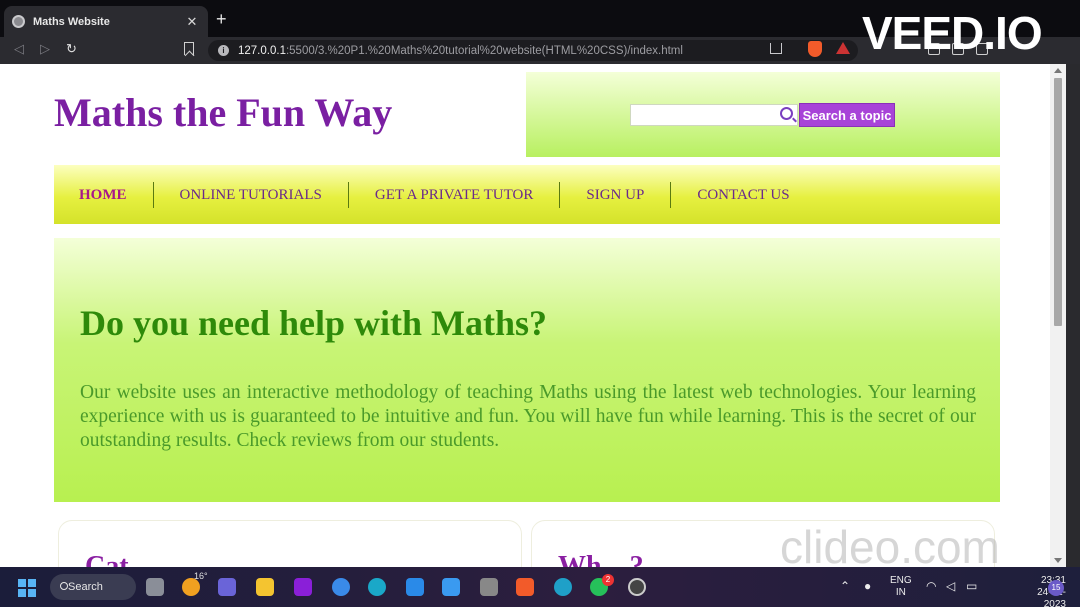 The width and height of the screenshot is (1080, 607). Describe the element at coordinates (221, 19) in the screenshot. I see `new-tab-button: +` at that location.